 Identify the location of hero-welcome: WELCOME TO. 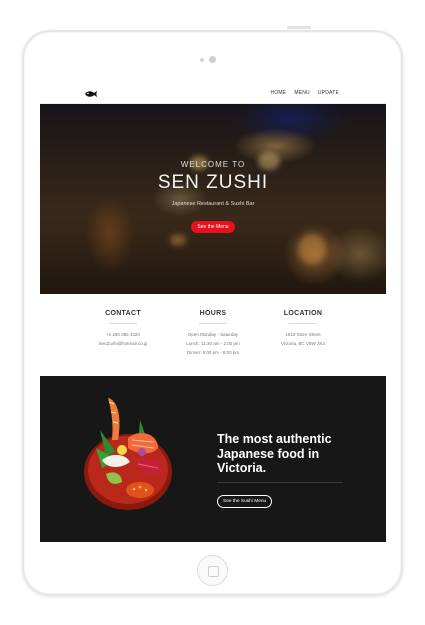
(213, 164).